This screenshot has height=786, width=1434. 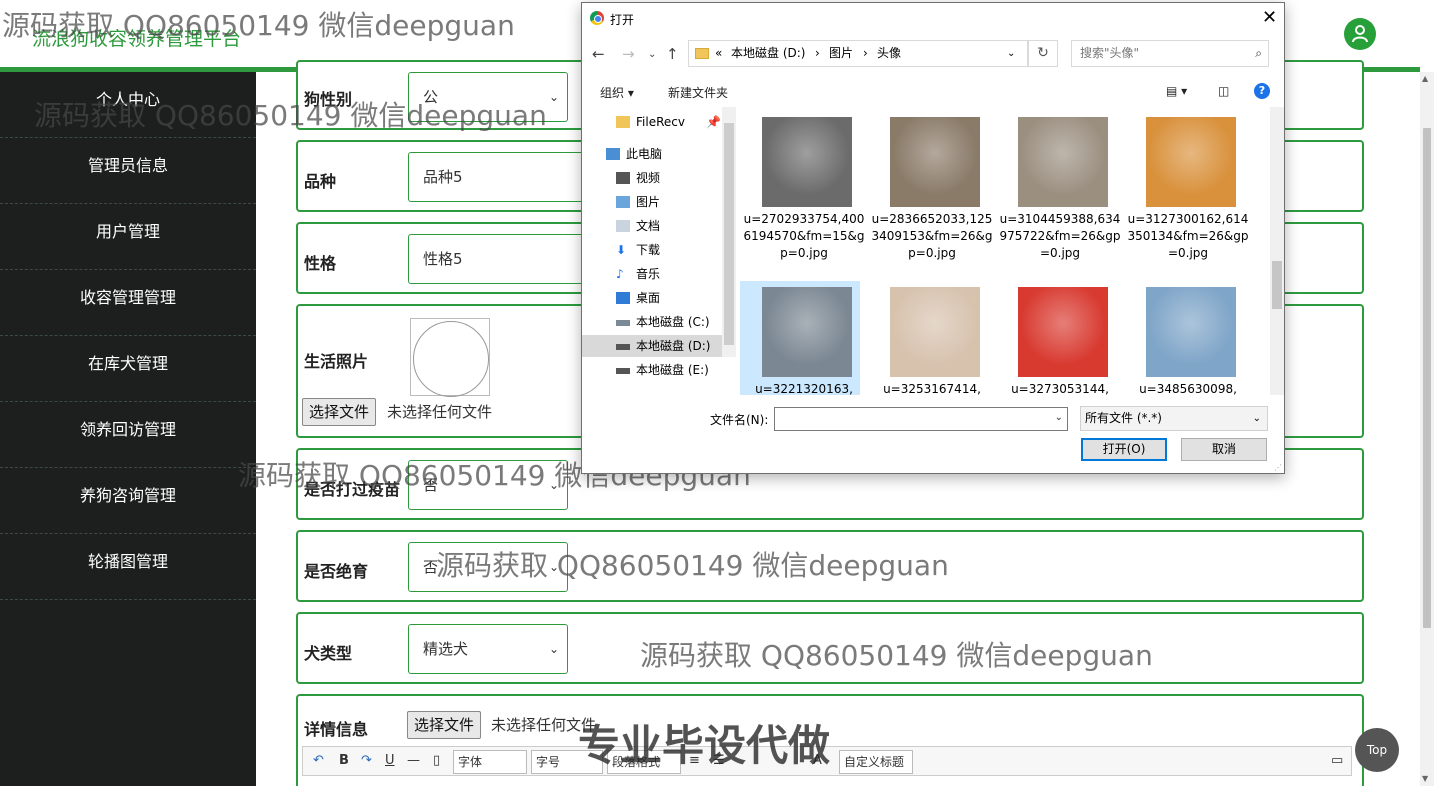 I want to click on resize-grip-icon: ⋰, so click(x=1278, y=467).